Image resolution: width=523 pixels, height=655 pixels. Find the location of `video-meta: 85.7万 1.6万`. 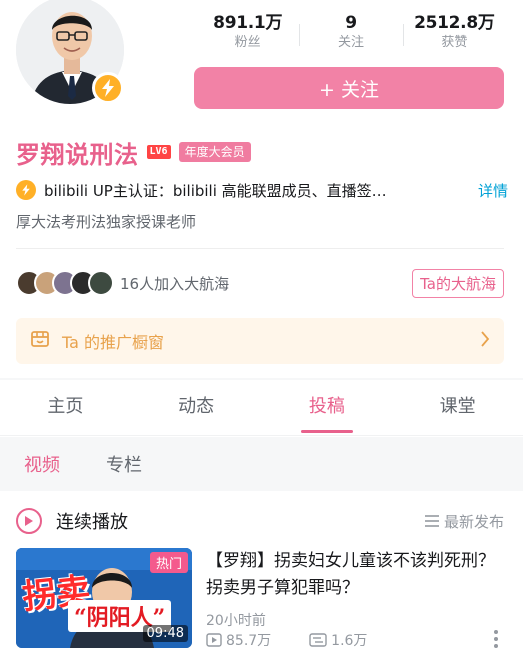

video-meta: 85.7万 1.6万 is located at coordinates (286, 640).